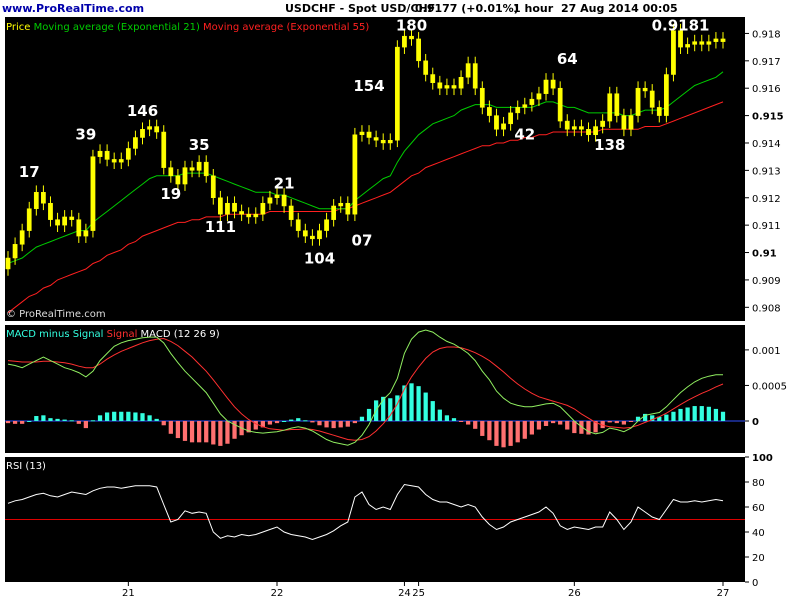 The height and width of the screenshot is (600, 800). What do you see at coordinates (120, 334) in the screenshot?
I see `macd-legend-item: Signal` at bounding box center [120, 334].